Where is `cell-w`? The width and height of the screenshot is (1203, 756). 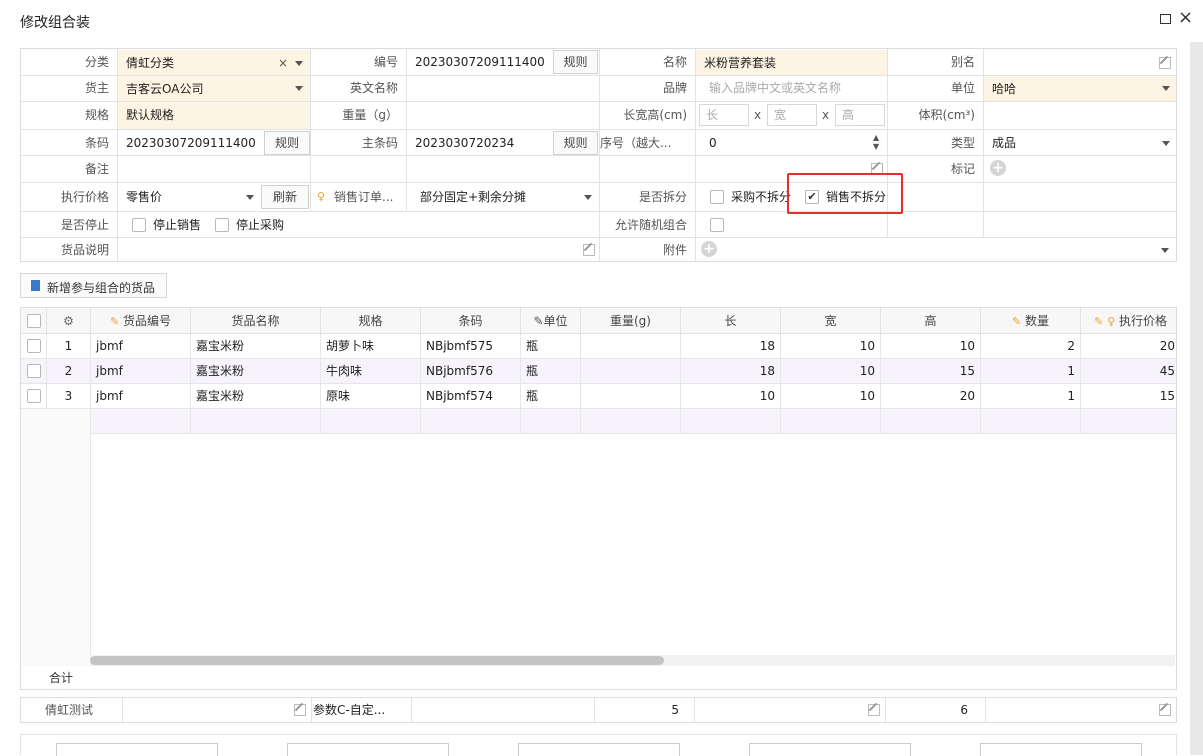 cell-w is located at coordinates (831, 421).